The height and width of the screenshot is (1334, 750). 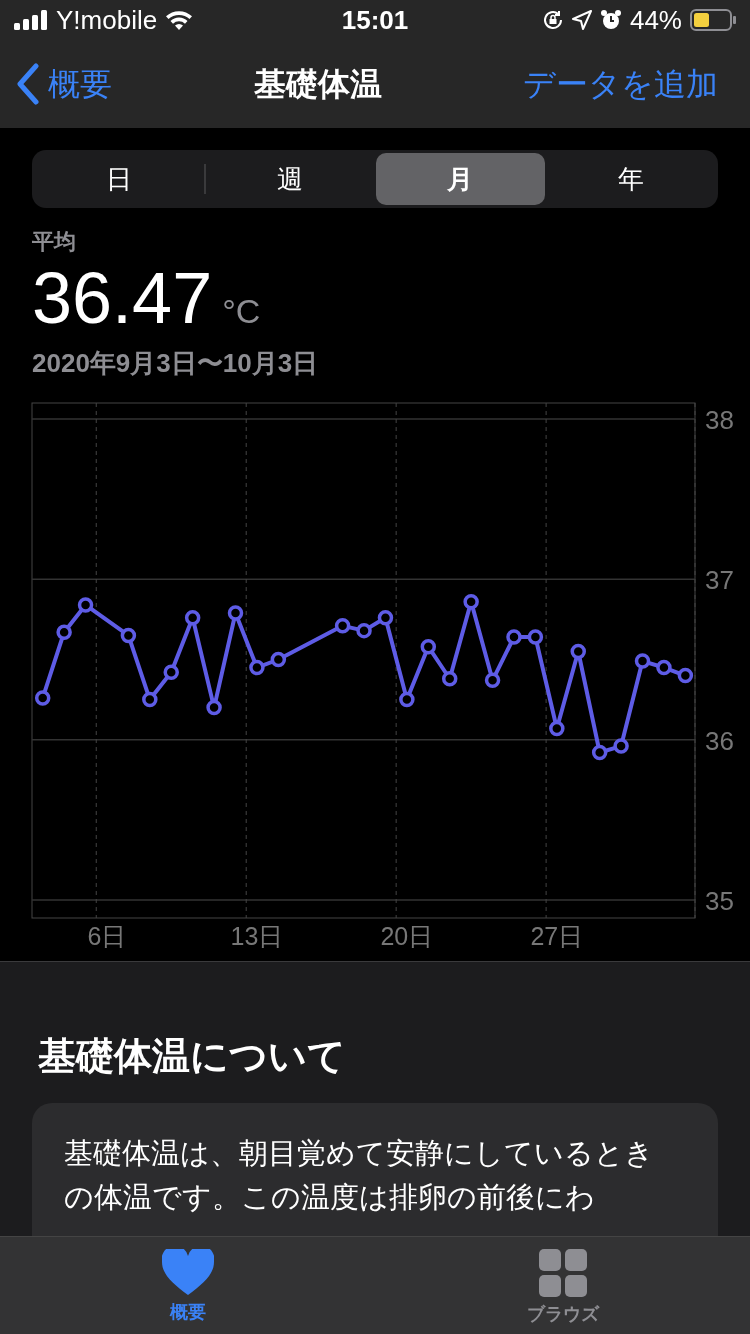 I want to click on segment-tab: 日, so click(x=119, y=179).